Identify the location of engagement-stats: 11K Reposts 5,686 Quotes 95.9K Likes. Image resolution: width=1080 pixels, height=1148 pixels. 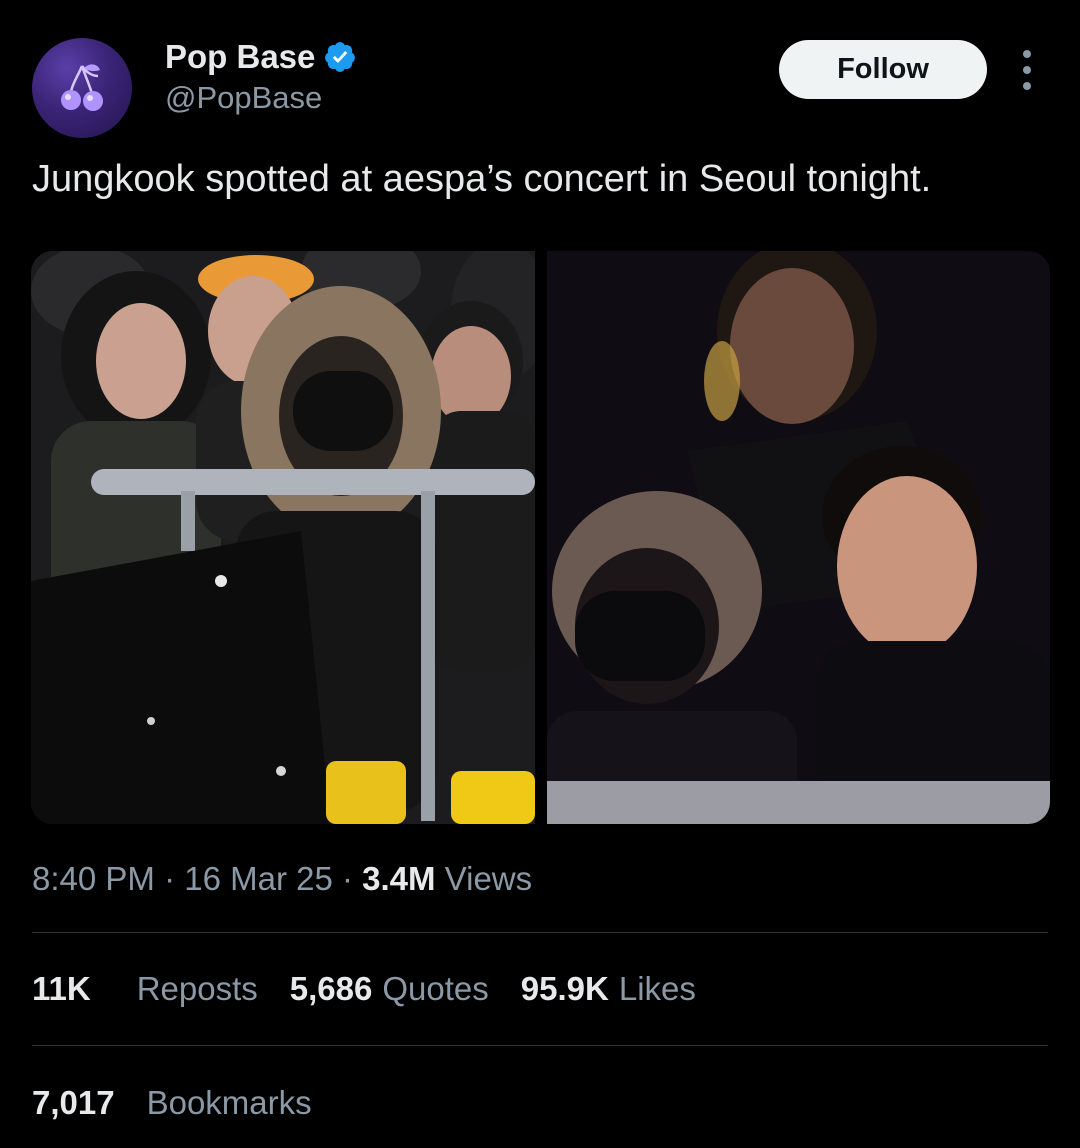
(364, 989).